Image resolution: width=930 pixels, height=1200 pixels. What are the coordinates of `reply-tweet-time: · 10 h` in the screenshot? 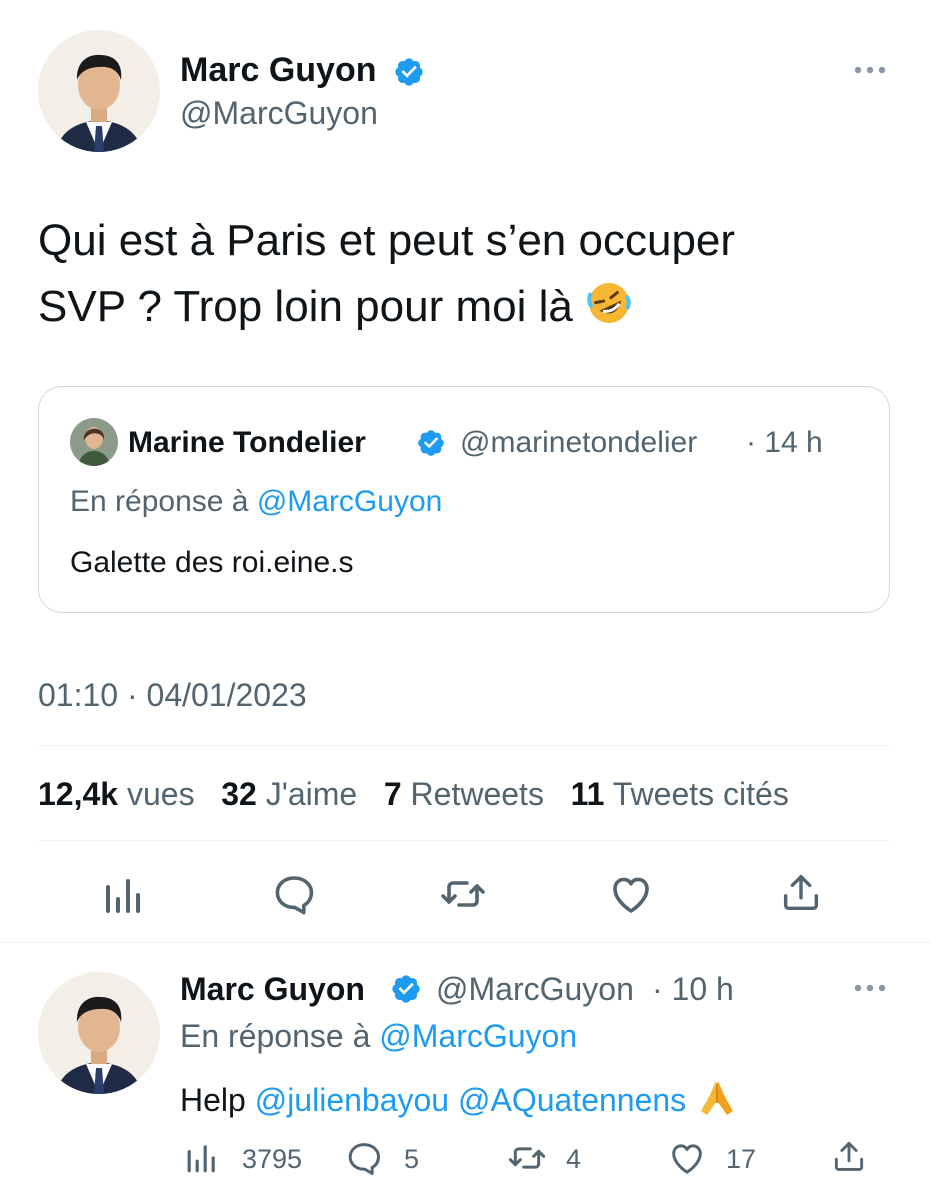 It's located at (693, 989).